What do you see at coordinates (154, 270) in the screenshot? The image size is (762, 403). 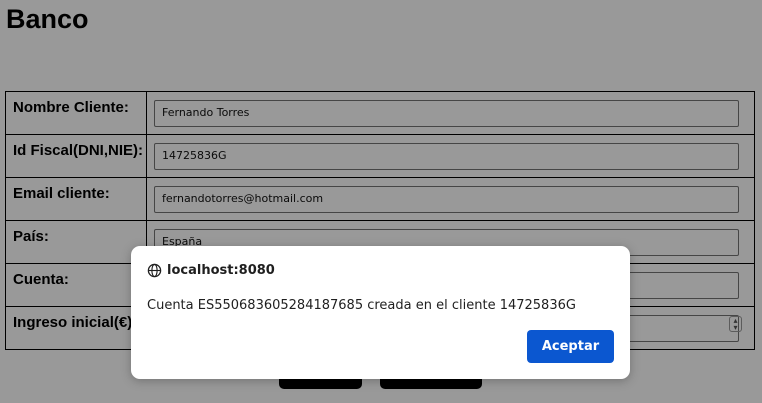 I see `globe-icon` at bounding box center [154, 270].